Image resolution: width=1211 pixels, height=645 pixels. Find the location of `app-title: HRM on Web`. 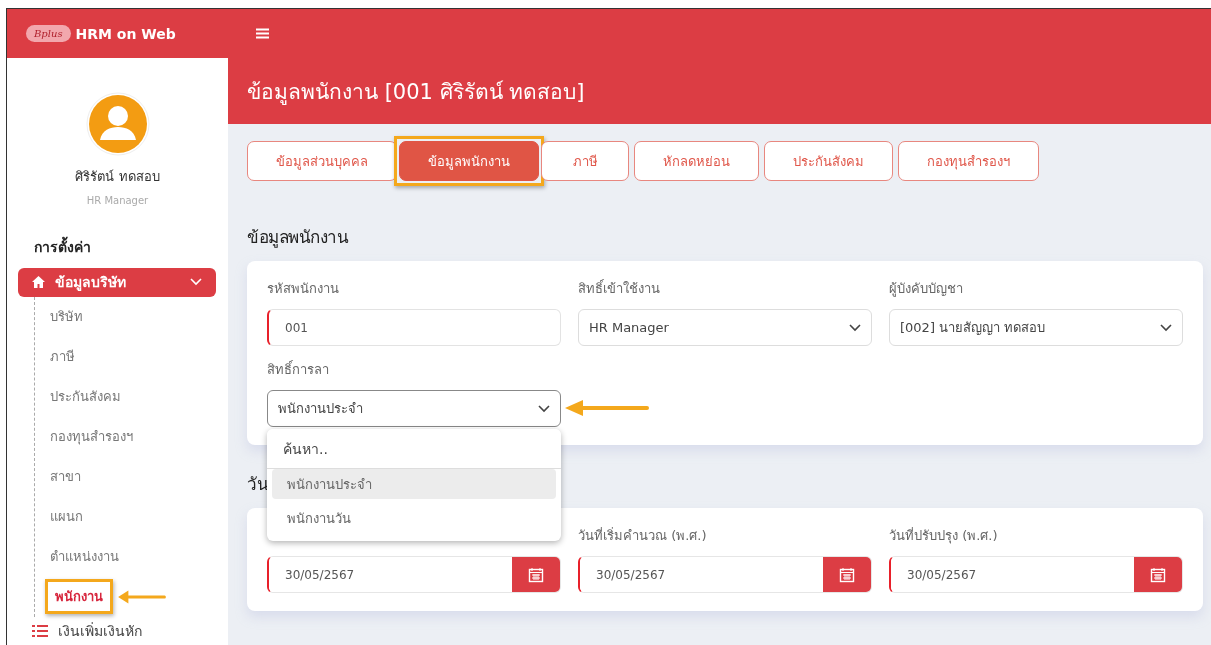

app-title: HRM on Web is located at coordinates (125, 33).